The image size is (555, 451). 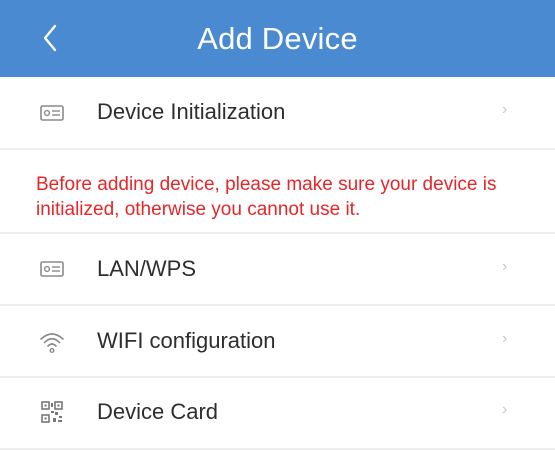 I want to click on page-title: Add Device, so click(x=277, y=38).